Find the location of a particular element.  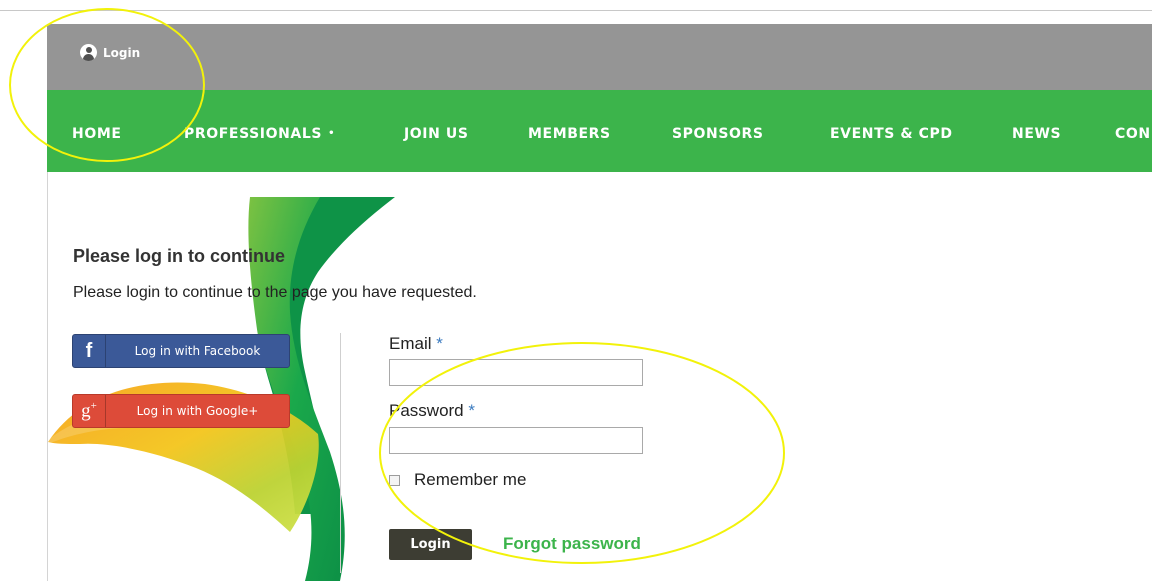

facebook-icon: f is located at coordinates (89, 351).